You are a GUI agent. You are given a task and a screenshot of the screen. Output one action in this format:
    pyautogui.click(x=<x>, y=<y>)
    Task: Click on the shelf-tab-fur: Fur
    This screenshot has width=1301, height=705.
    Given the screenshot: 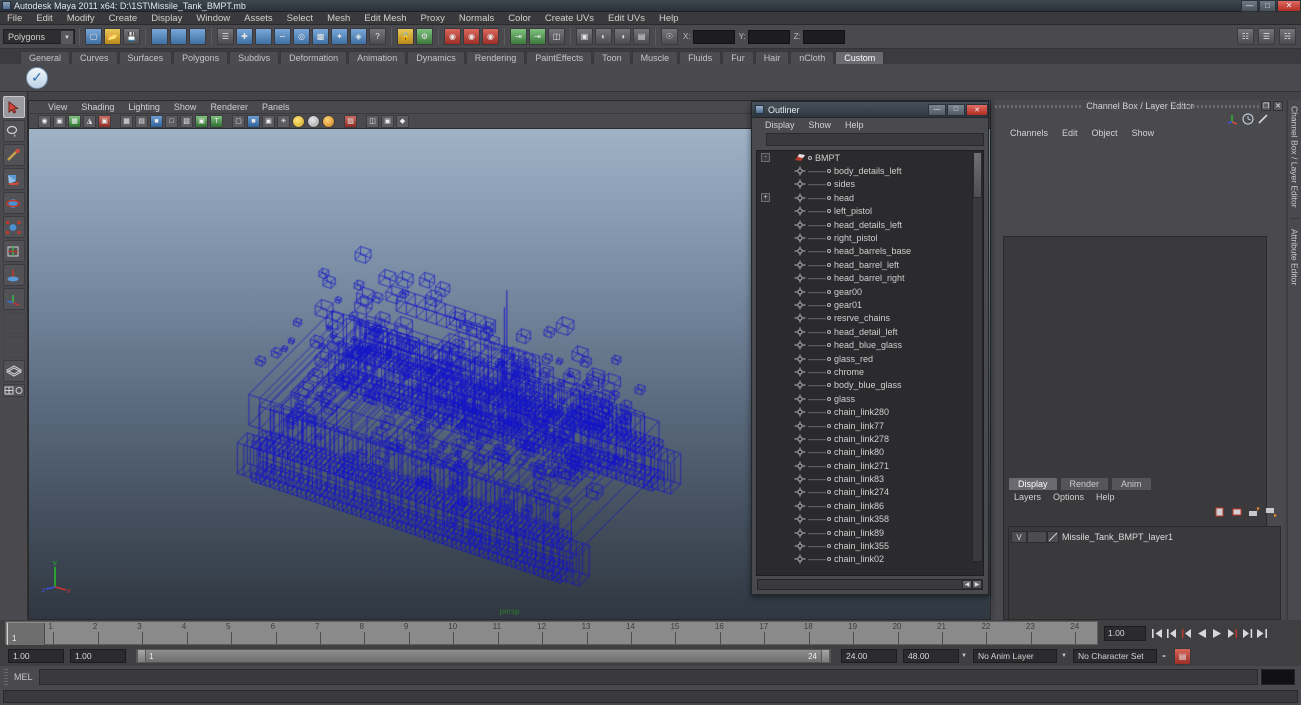 What is the action you would take?
    pyautogui.click(x=738, y=57)
    